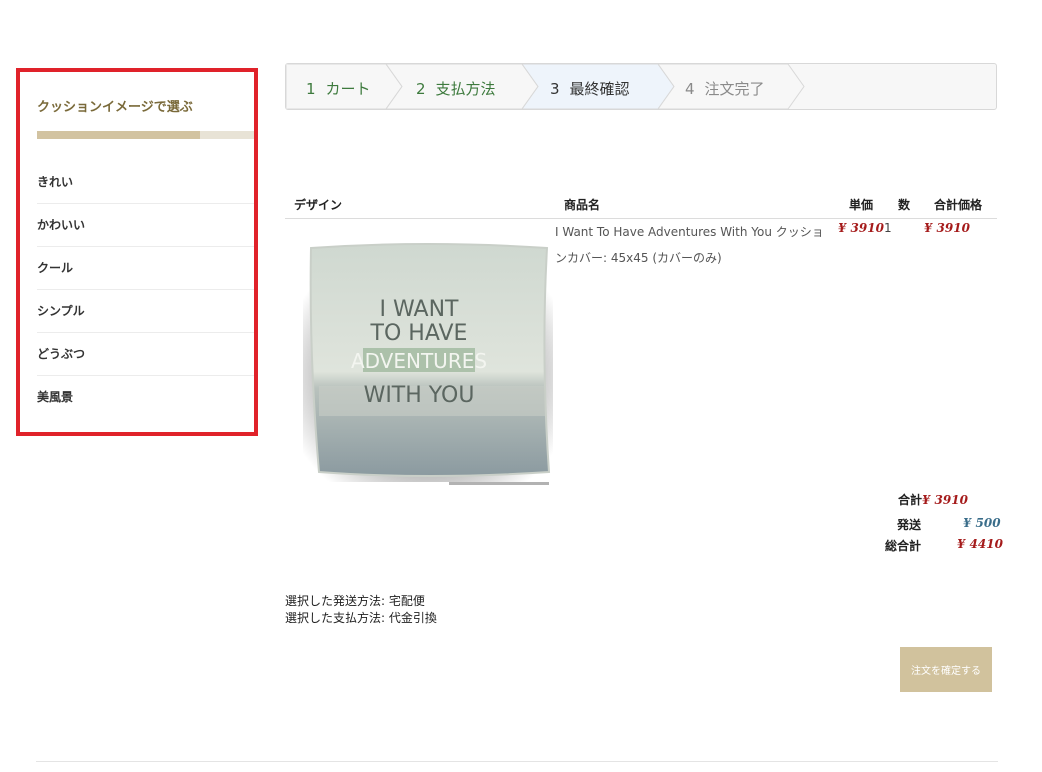 The width and height of the screenshot is (1042, 772). I want to click on header-product-name: 商品名, so click(582, 205).